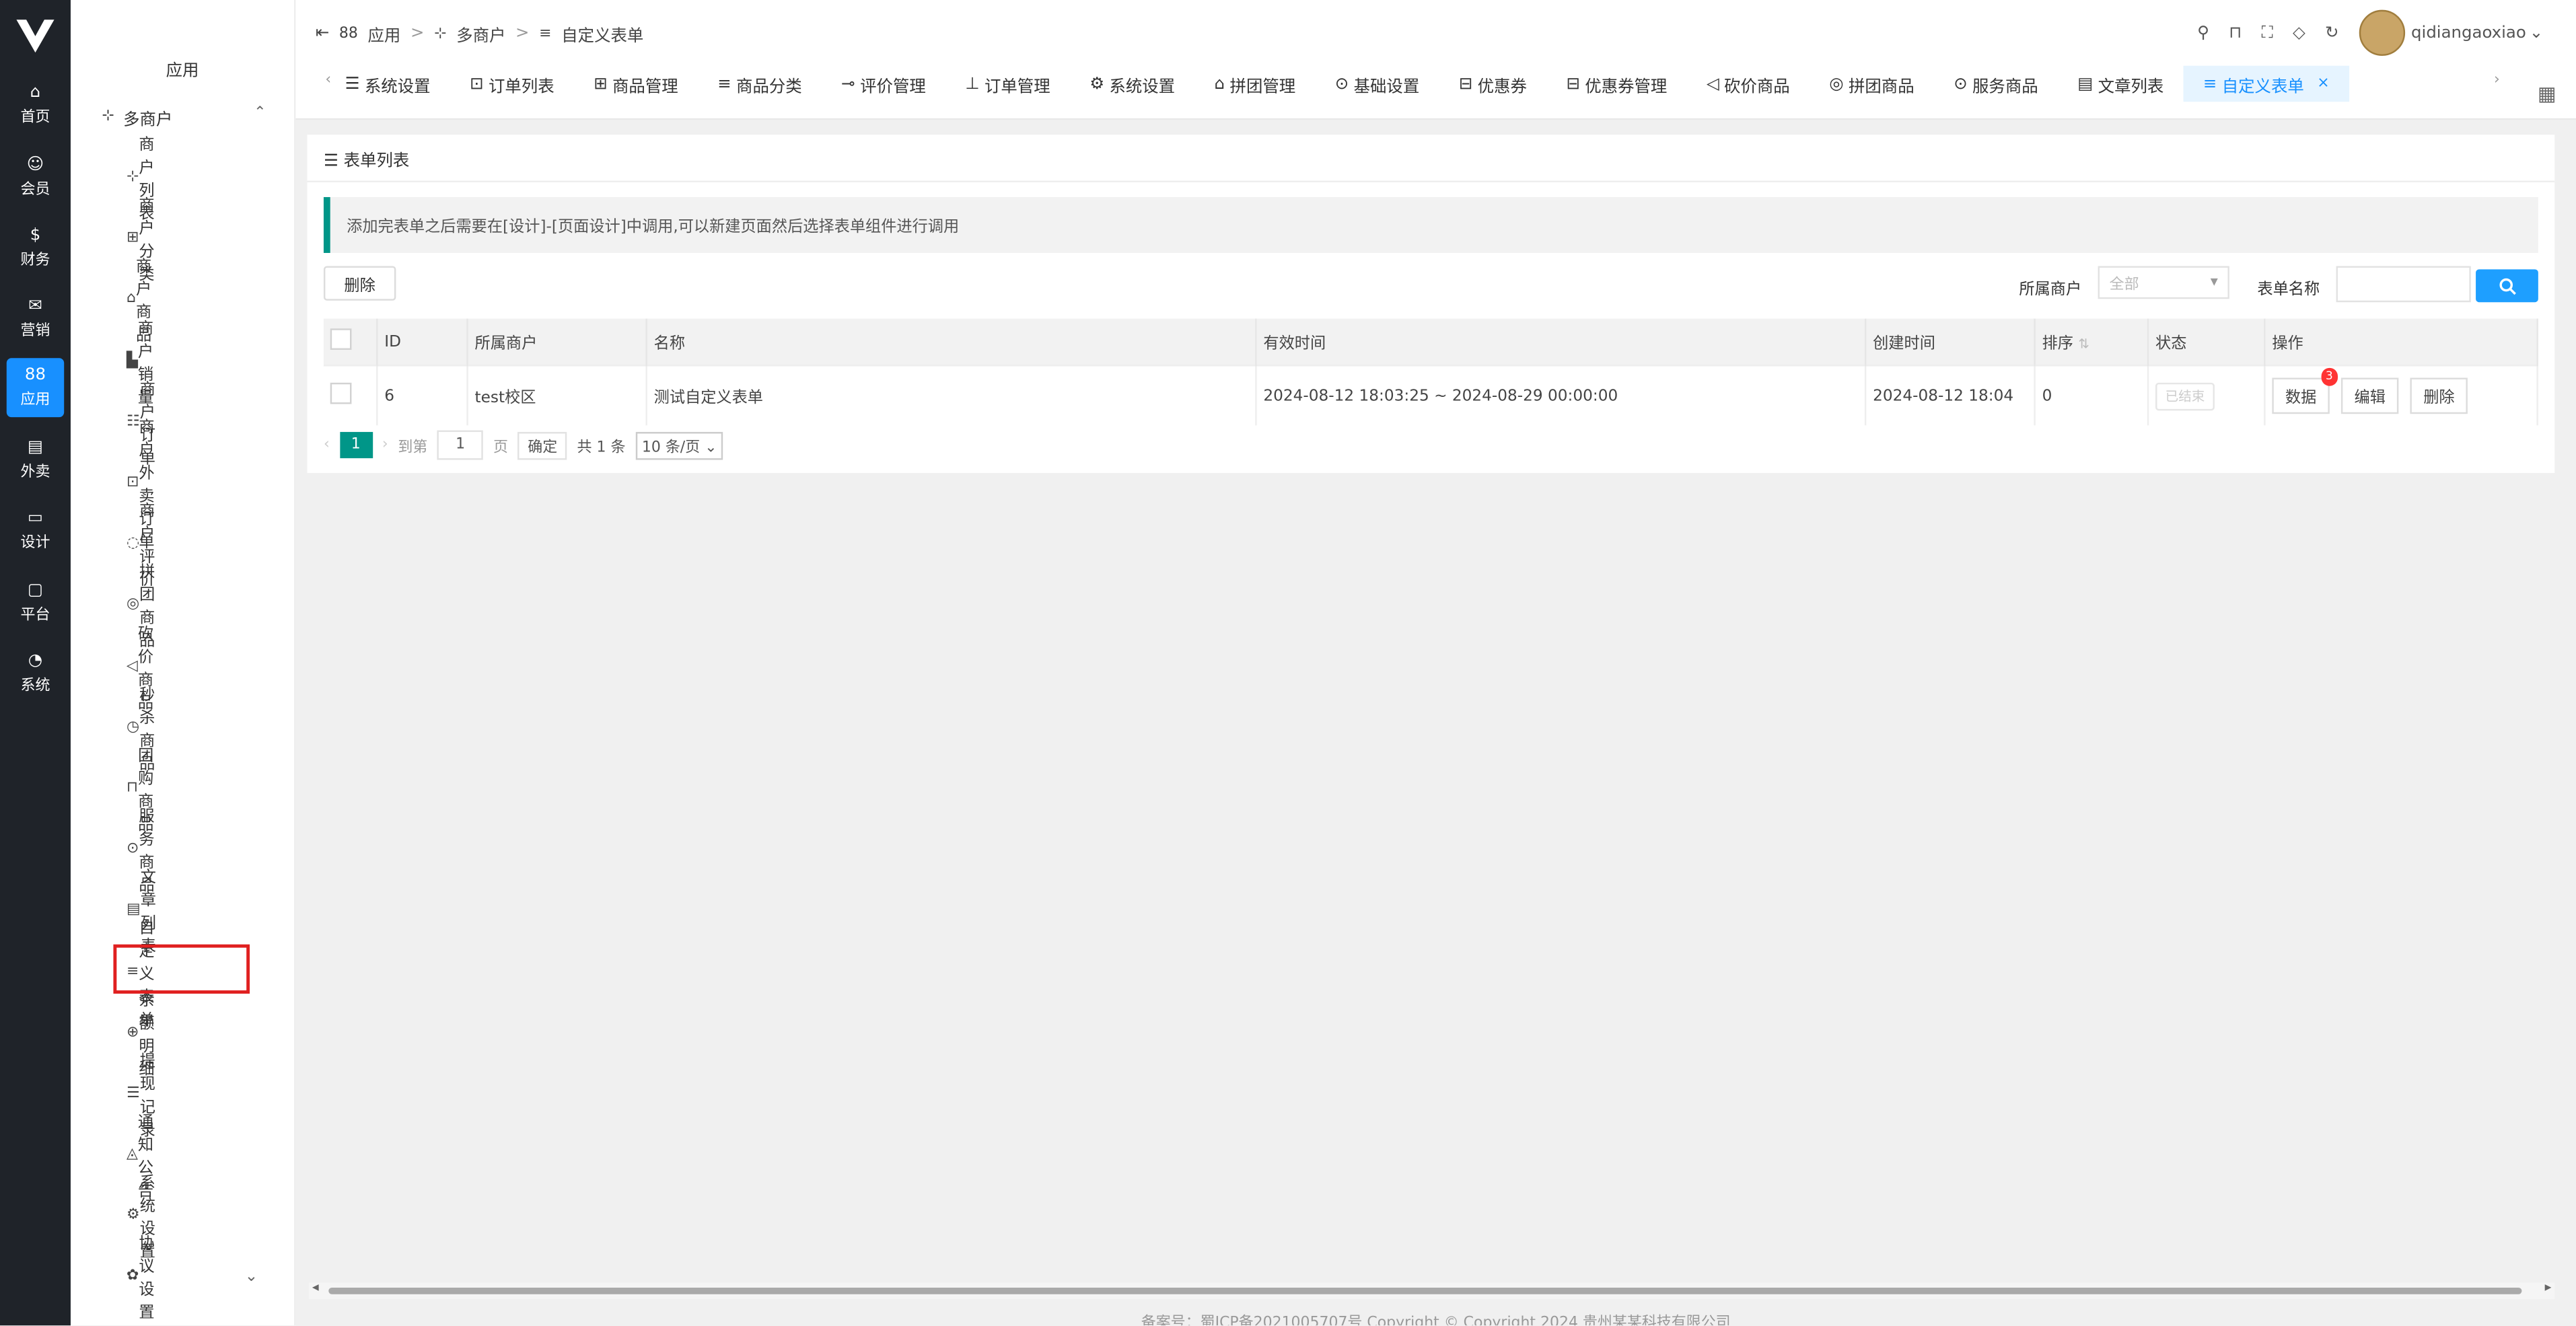  I want to click on horizontal-scrollbar: ◂ ▸, so click(1431, 1290).